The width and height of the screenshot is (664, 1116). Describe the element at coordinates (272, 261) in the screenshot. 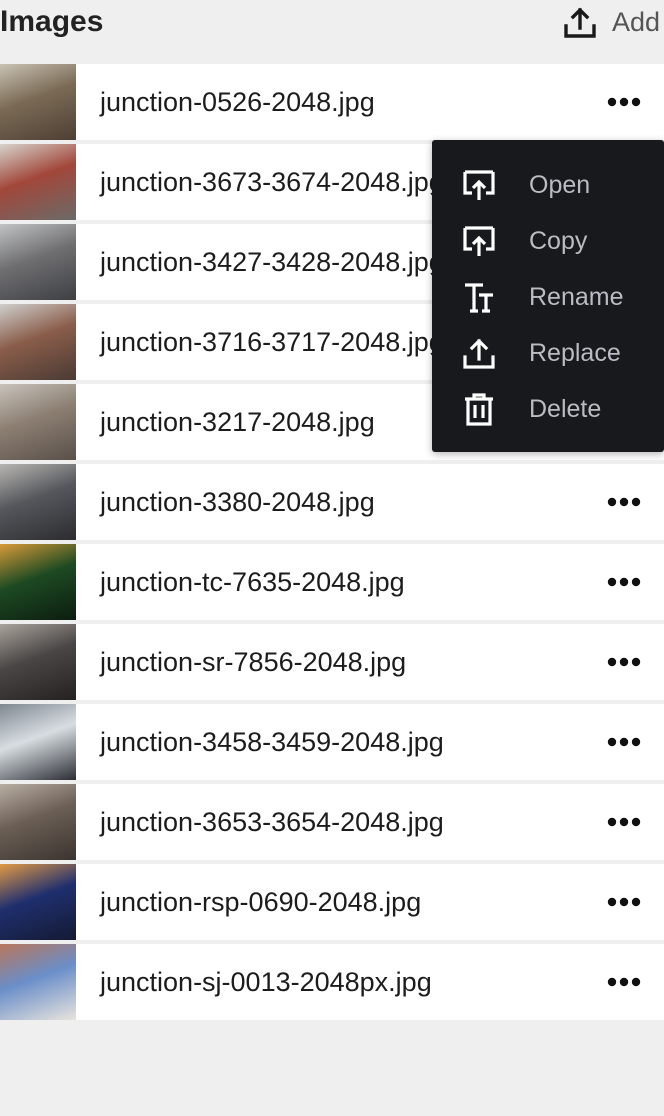

I see `file-name: junction-3427-3428-2048.jpg` at that location.